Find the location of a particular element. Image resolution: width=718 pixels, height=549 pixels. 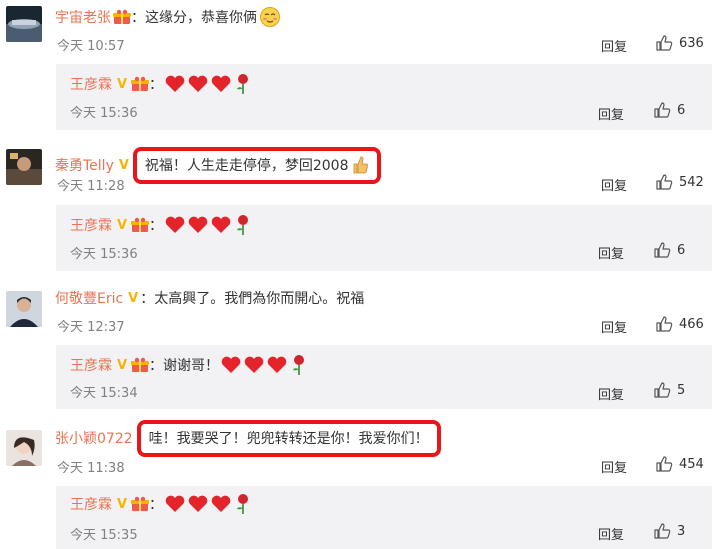

like-count: 542 is located at coordinates (691, 182).